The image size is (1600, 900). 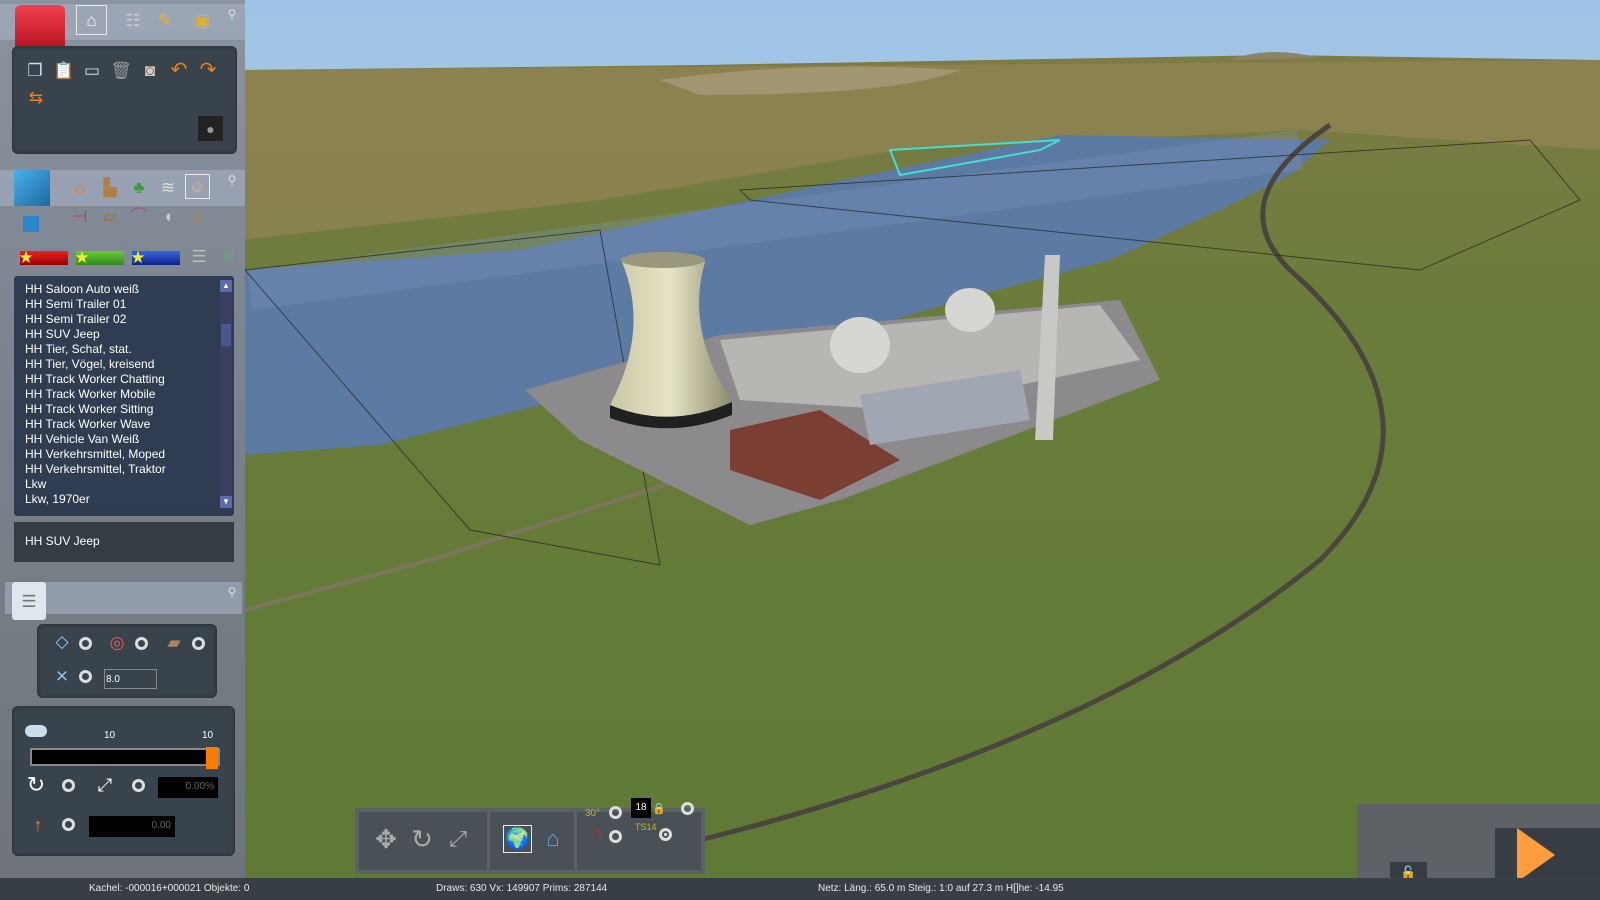 What do you see at coordinates (110, 187) in the screenshot?
I see `industry-icon: ▙` at bounding box center [110, 187].